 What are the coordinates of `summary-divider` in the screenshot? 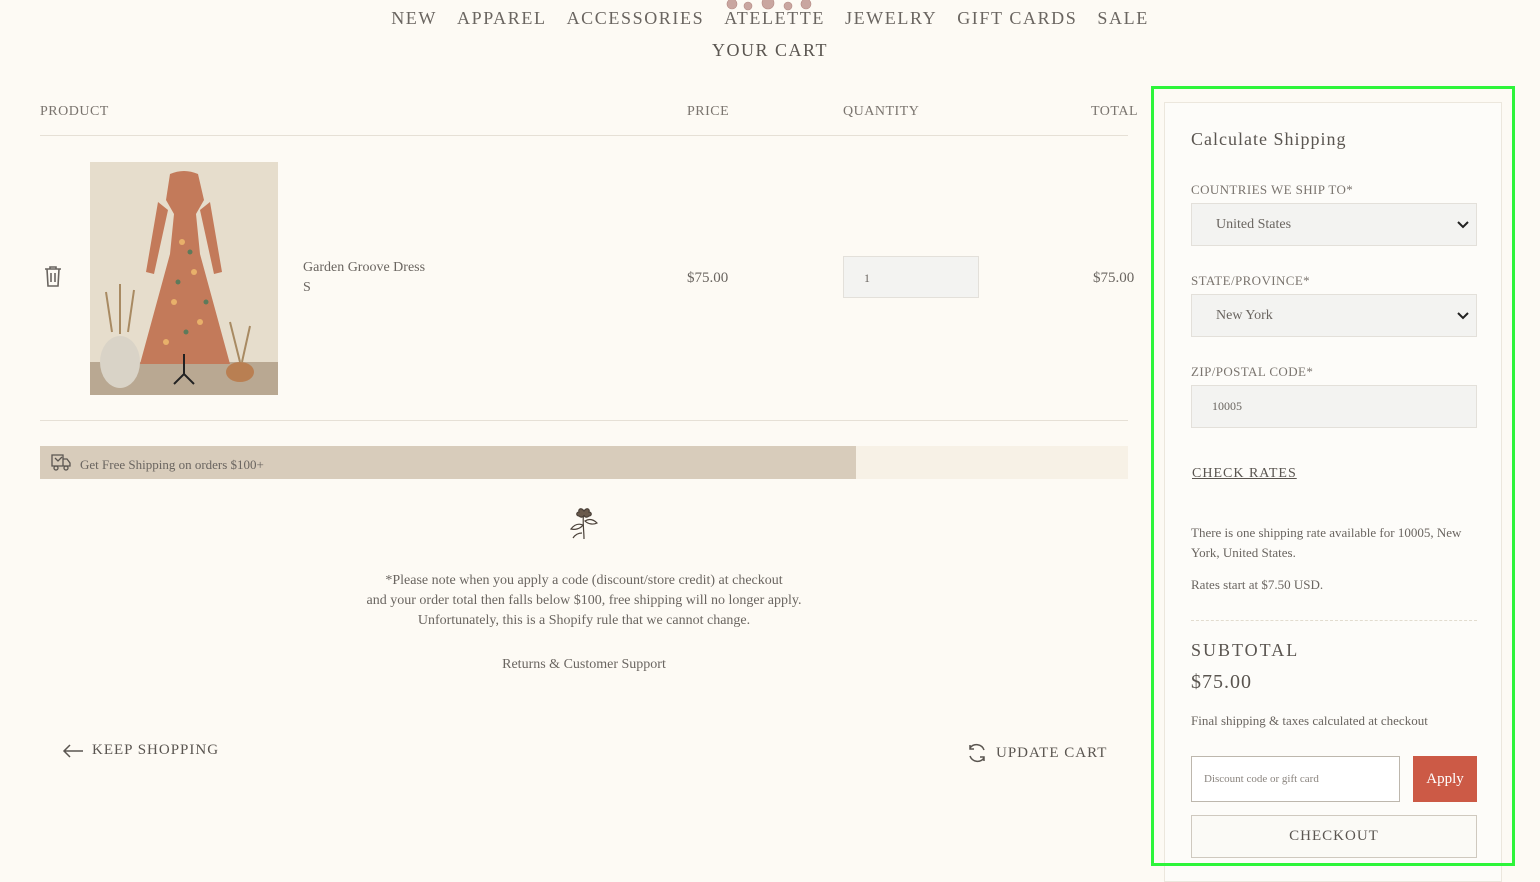 It's located at (1334, 620).